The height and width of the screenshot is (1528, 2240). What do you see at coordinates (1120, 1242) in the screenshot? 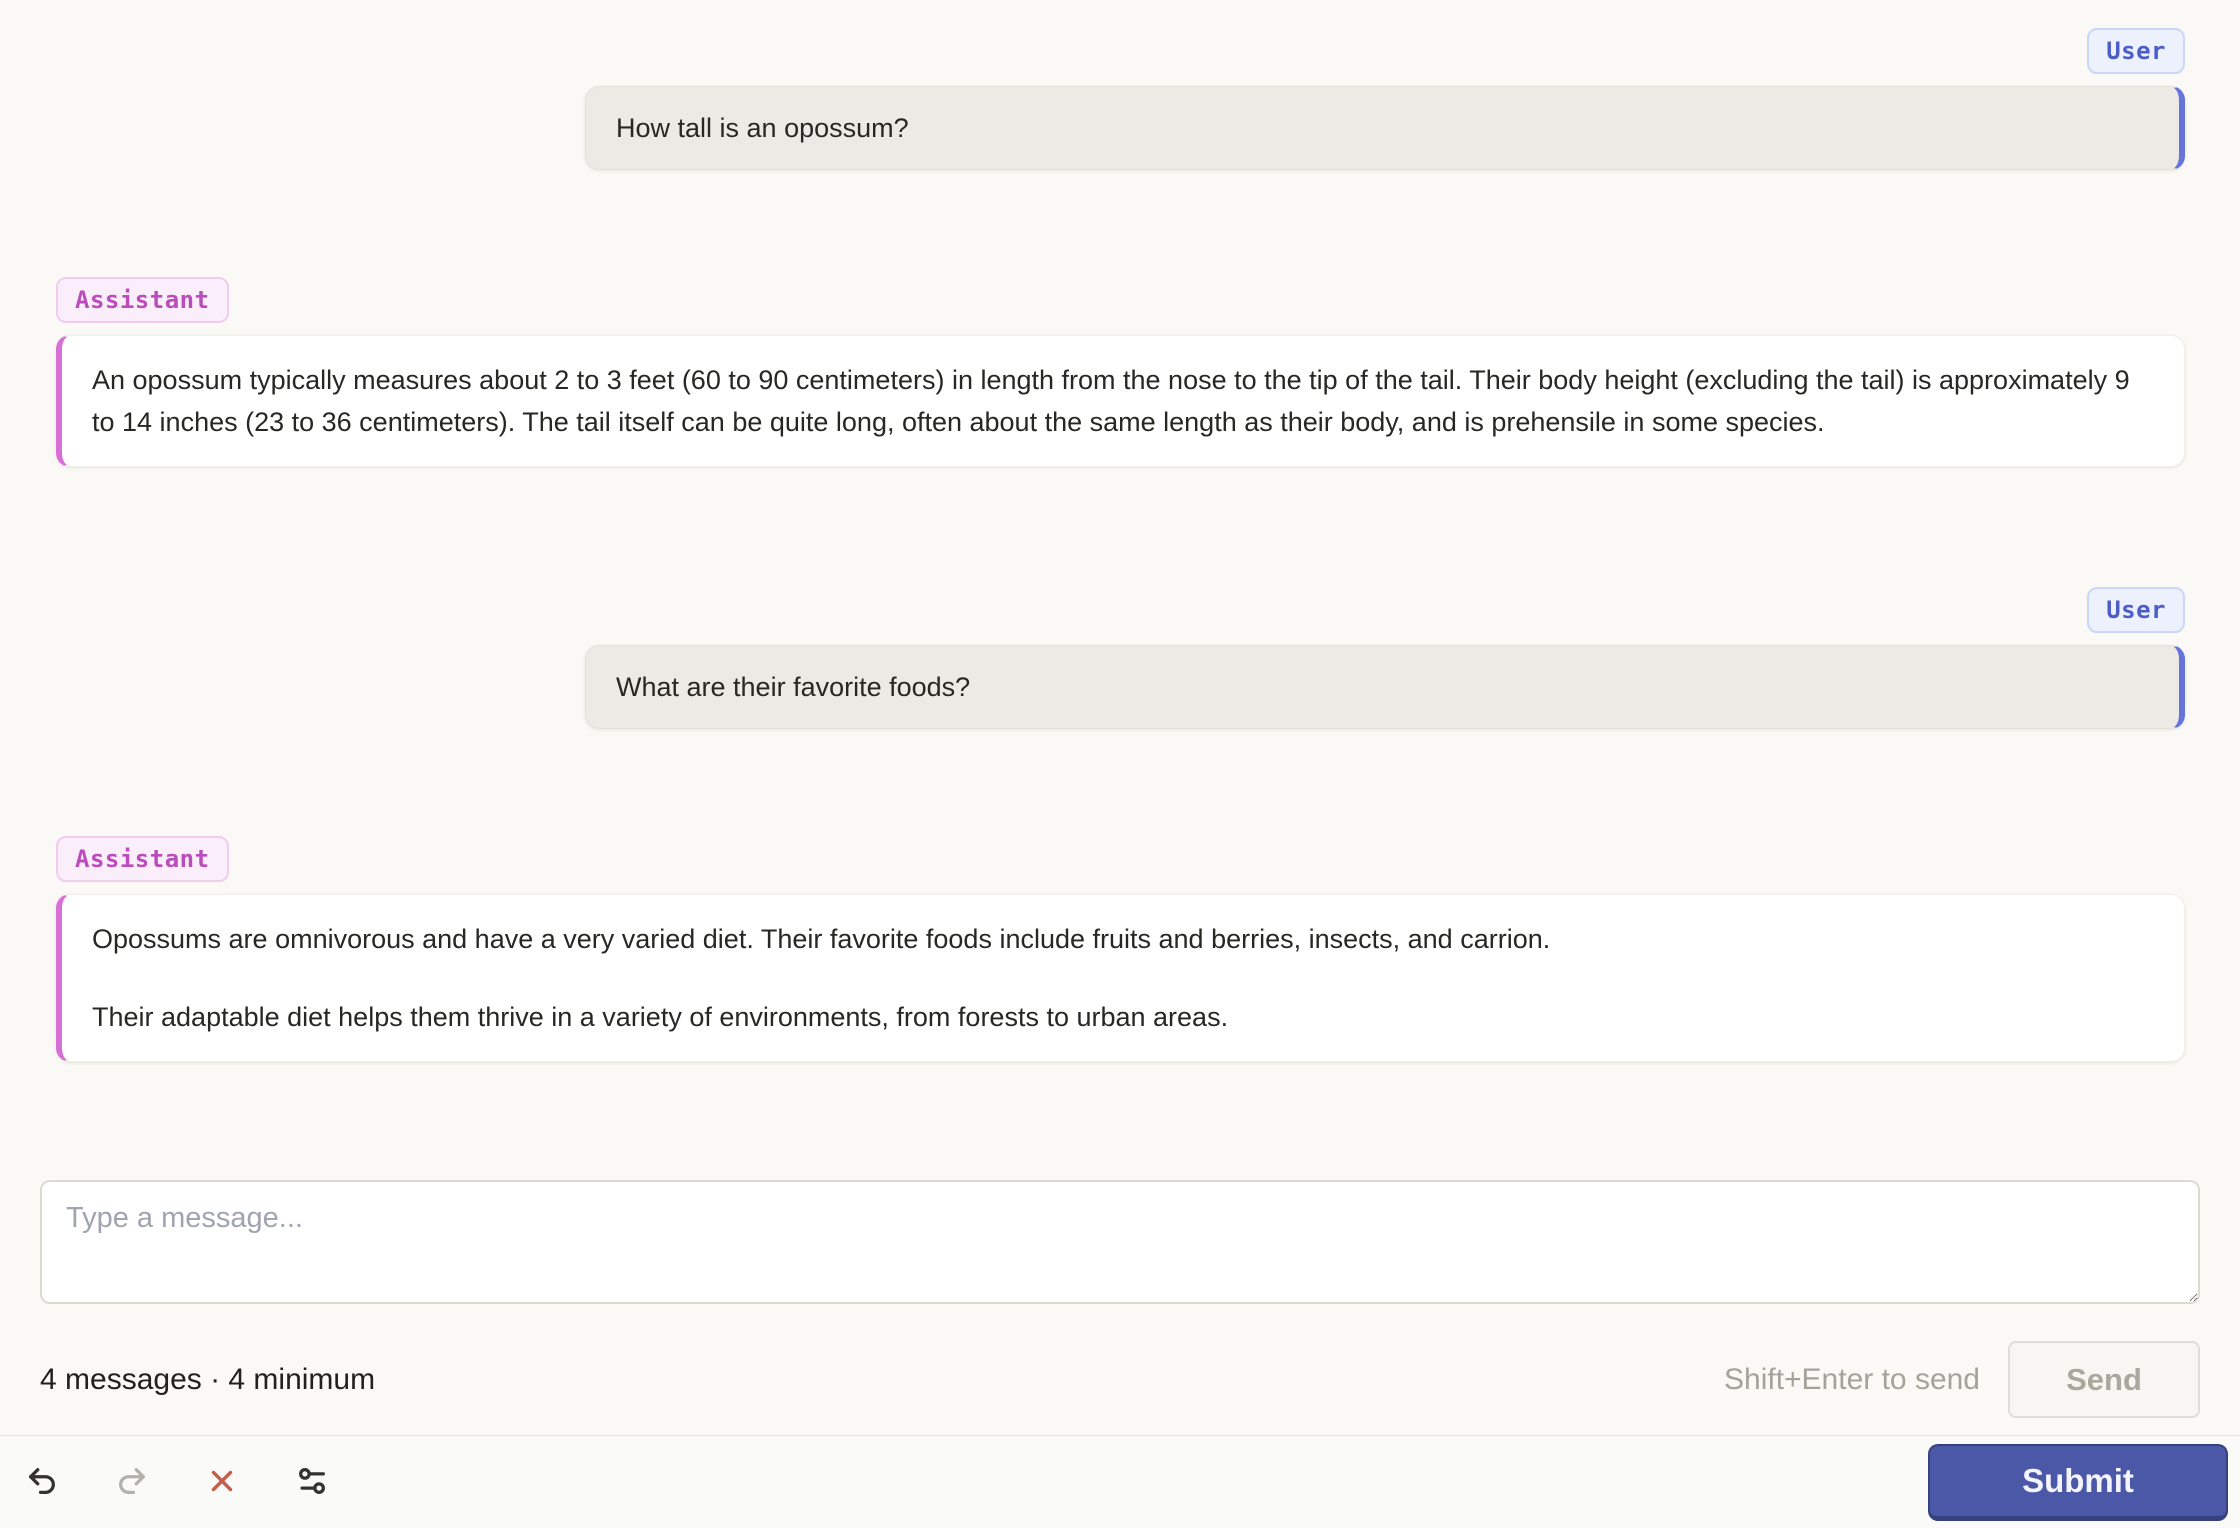
I see `message-input` at bounding box center [1120, 1242].